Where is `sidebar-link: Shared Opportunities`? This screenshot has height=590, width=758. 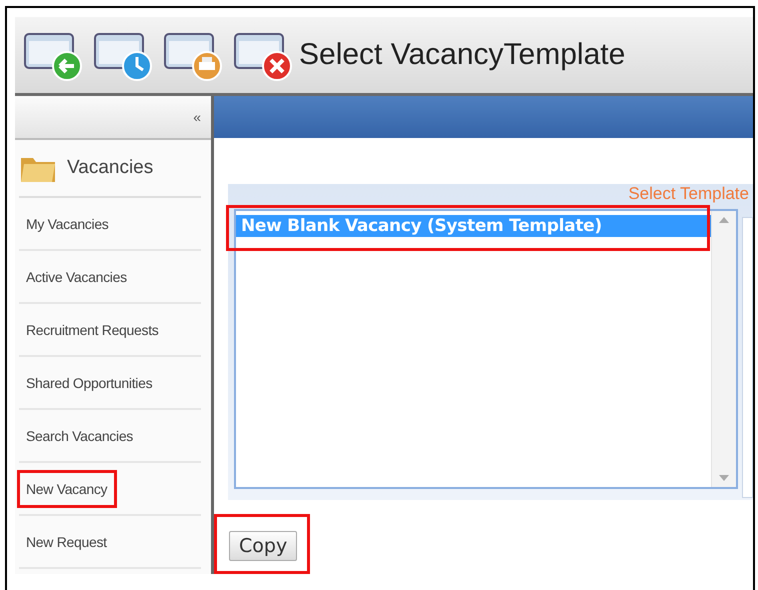 sidebar-link: Shared Opportunities is located at coordinates (89, 382).